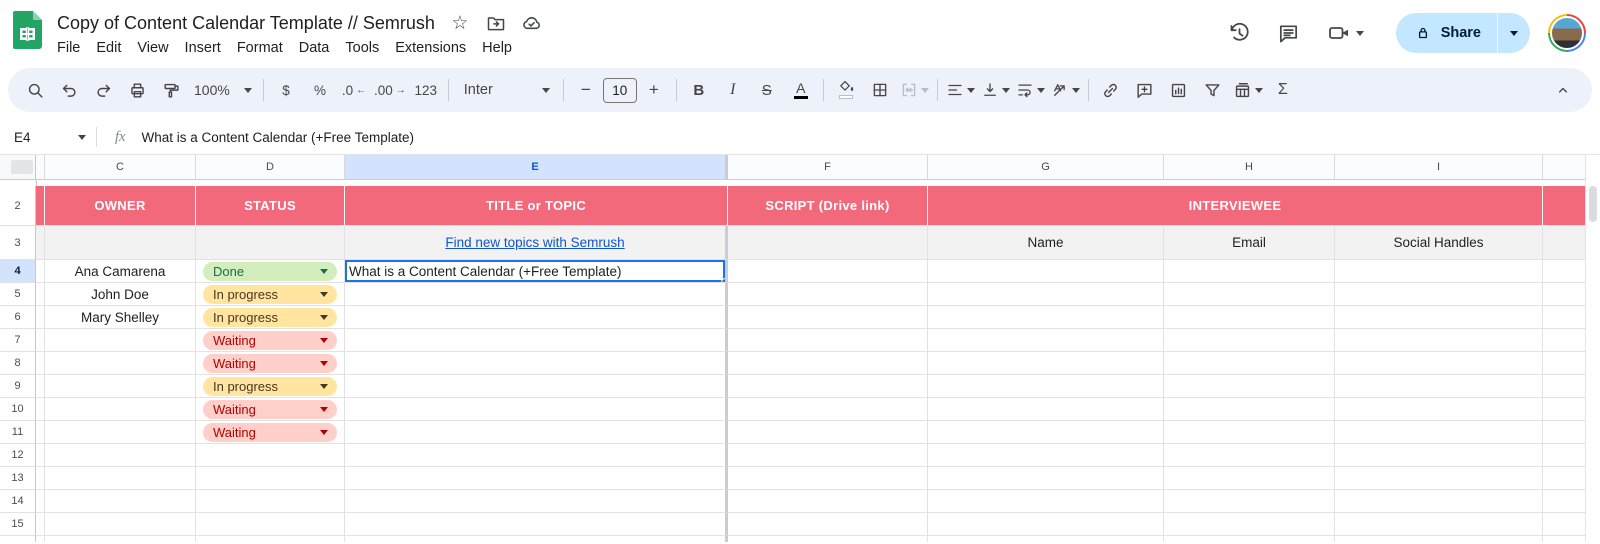 This screenshot has width=1600, height=544. What do you see at coordinates (828, 317) in the screenshot?
I see `cell-F6` at bounding box center [828, 317].